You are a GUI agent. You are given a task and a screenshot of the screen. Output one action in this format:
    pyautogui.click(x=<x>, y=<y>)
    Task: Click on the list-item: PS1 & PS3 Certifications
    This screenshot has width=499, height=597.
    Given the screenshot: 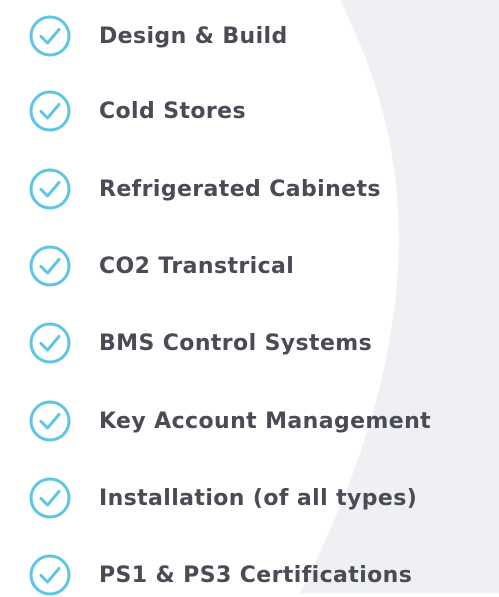 What is the action you would take?
    pyautogui.click(x=220, y=575)
    